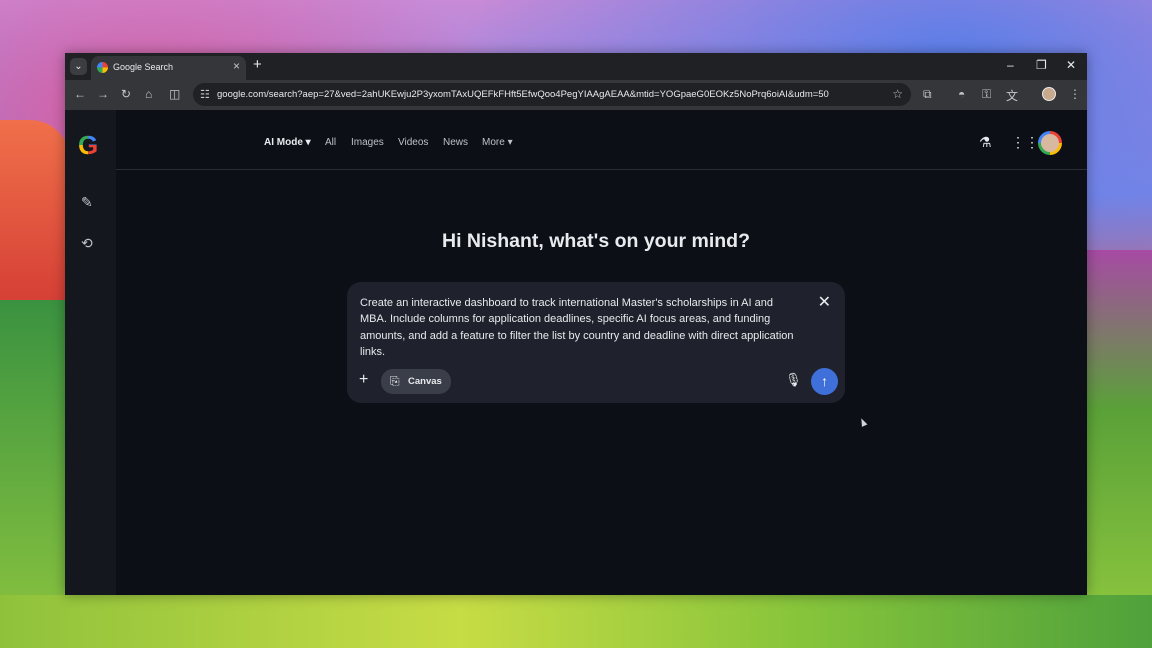 The width and height of the screenshot is (1152, 648). Describe the element at coordinates (78, 66) in the screenshot. I see `tab-search-chevron-icon: ⌄` at that location.